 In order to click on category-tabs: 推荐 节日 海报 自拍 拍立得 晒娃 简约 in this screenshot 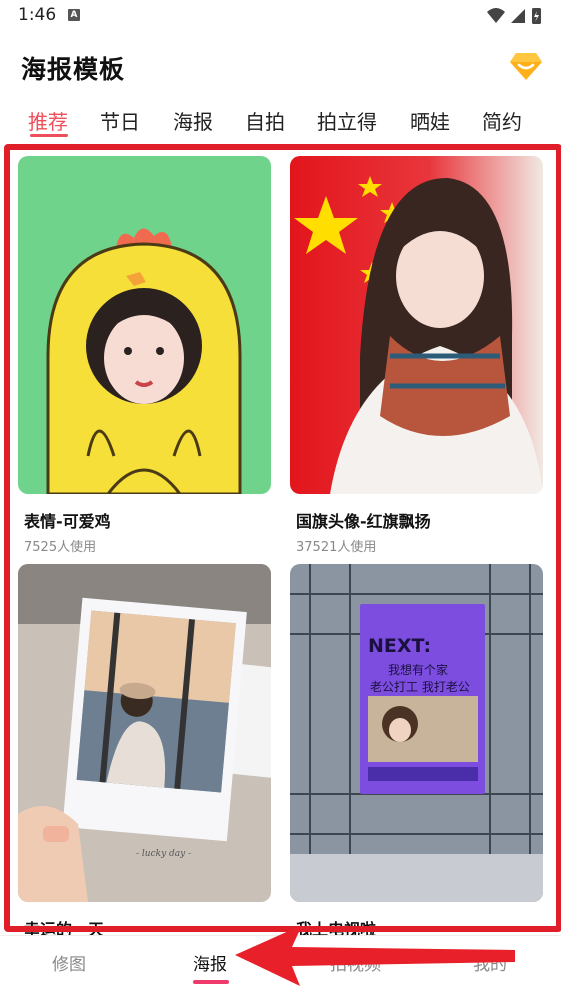, I will do `click(280, 122)`.